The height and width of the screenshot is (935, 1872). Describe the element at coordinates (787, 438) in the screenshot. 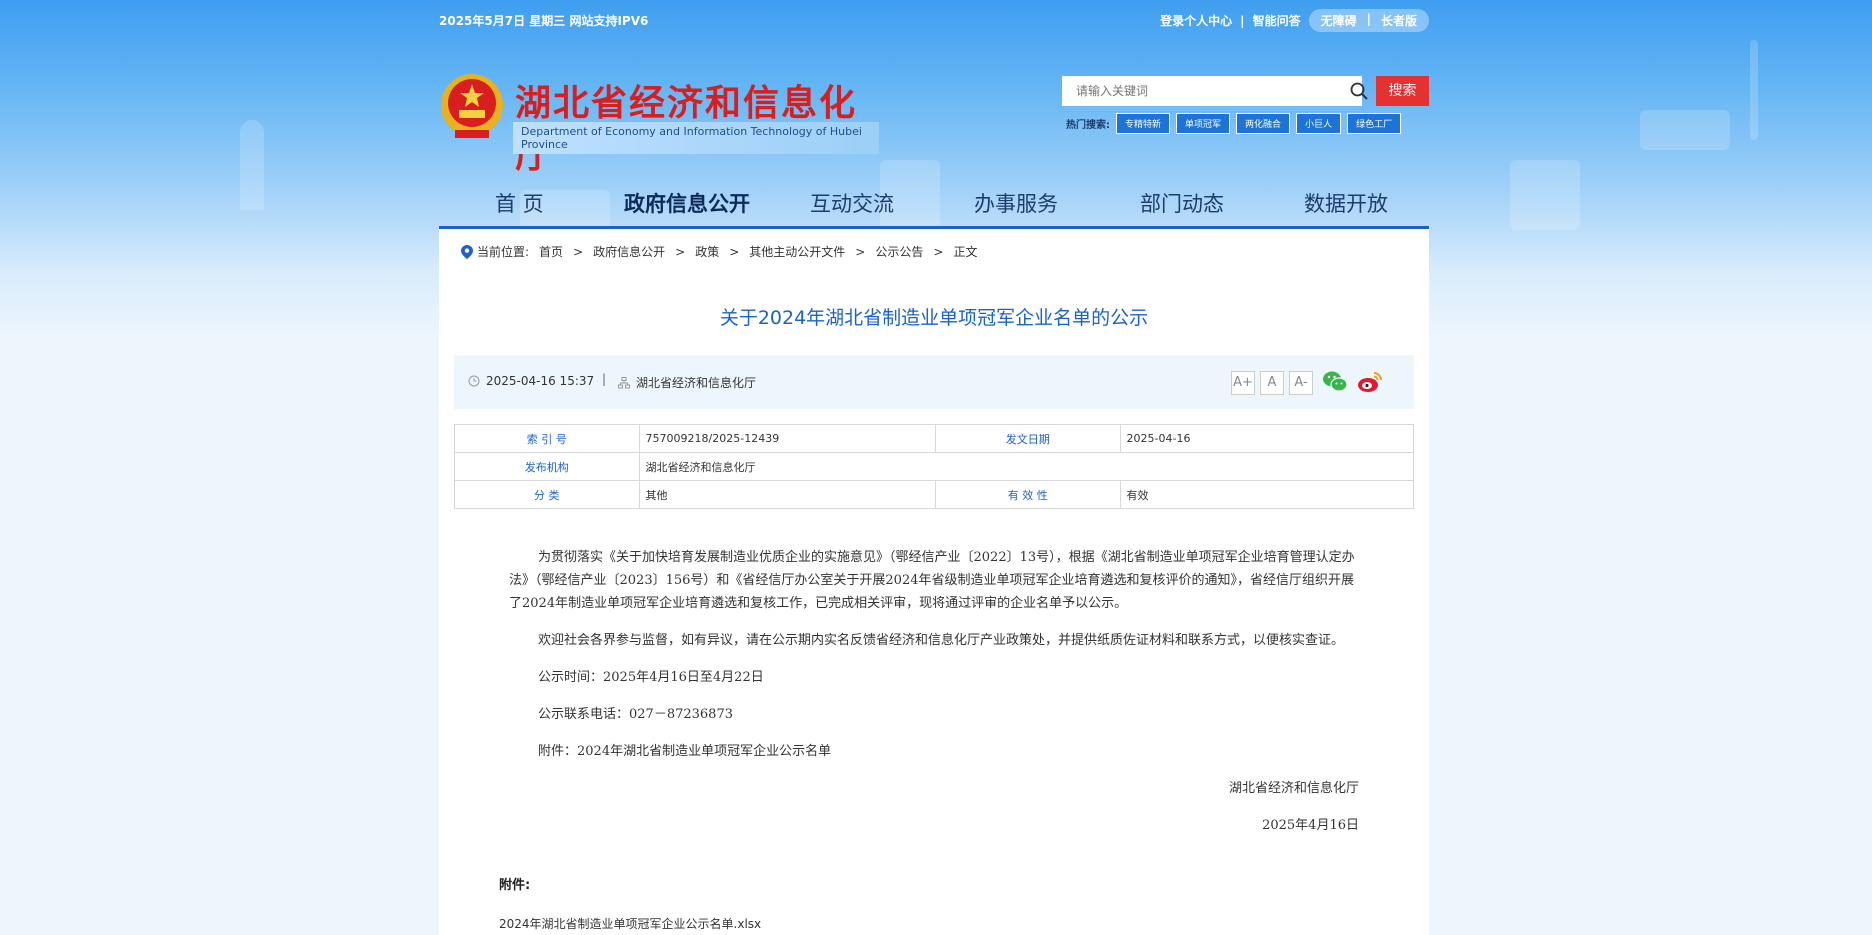

I see `index-value: 757009218/2025-12439` at that location.